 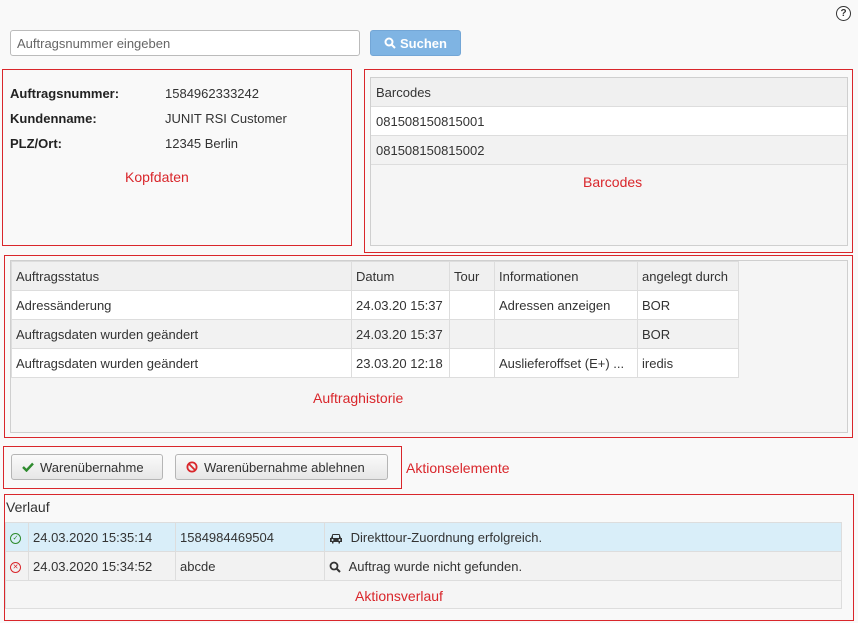 What do you see at coordinates (609, 92) in the screenshot?
I see `barcodes-header: Barcodes` at bounding box center [609, 92].